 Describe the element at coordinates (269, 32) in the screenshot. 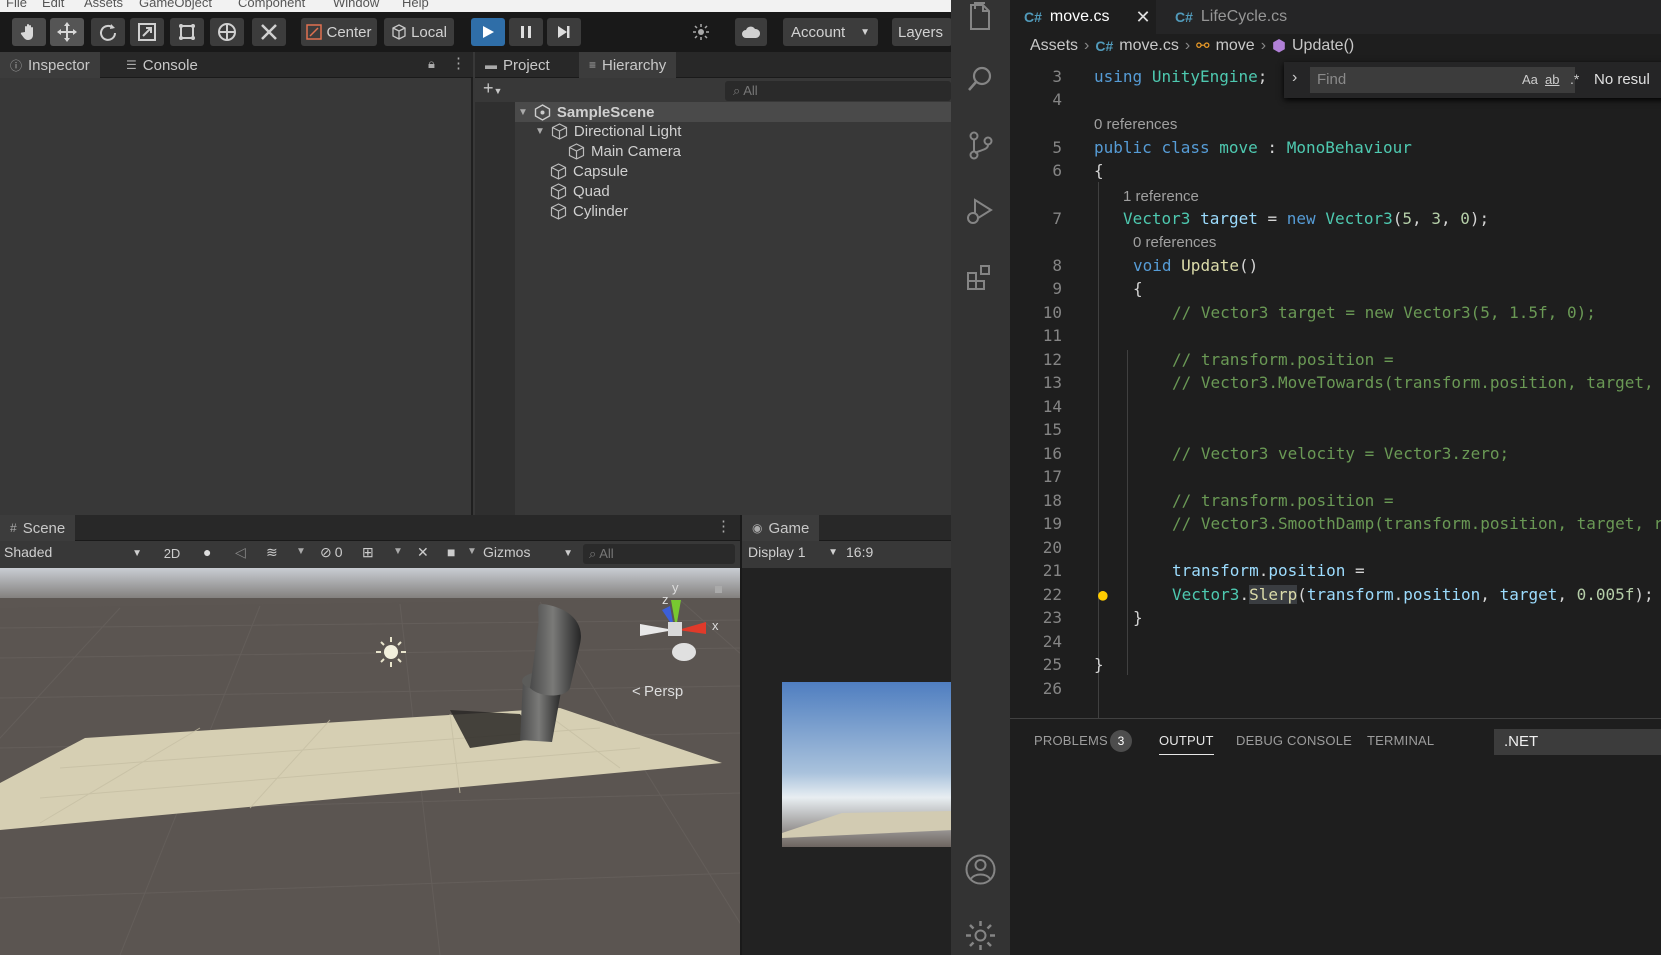

I see `custom-tool-button` at that location.